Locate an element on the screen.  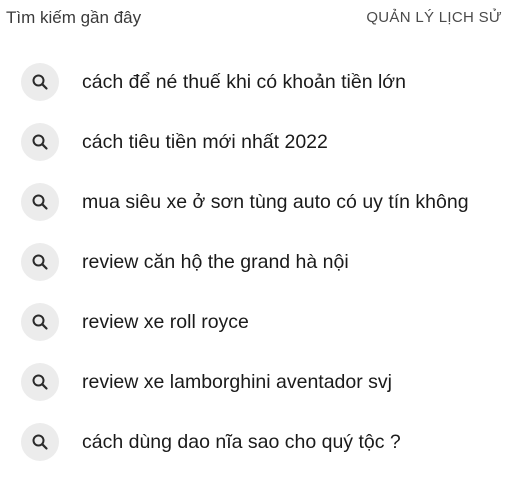
recent-search-label: cách dùng dao nĩa sao cho quý tộc ? is located at coordinates (241, 442).